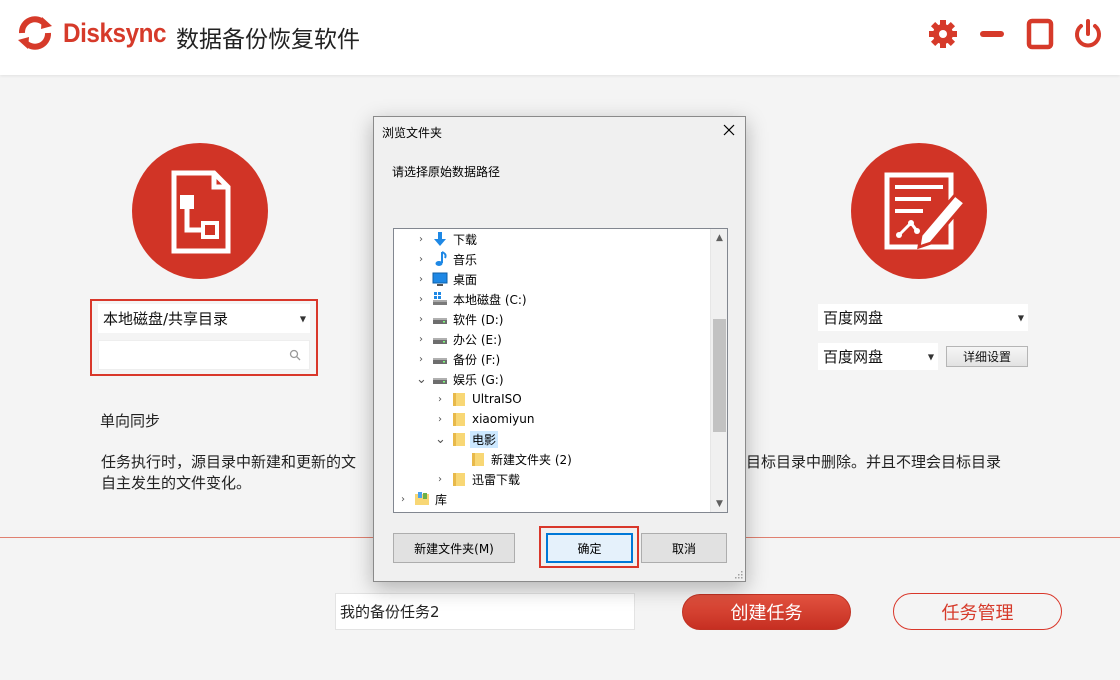 The width and height of the screenshot is (1120, 680). Describe the element at coordinates (719, 375) in the screenshot. I see `scrollbar-thumb` at that location.